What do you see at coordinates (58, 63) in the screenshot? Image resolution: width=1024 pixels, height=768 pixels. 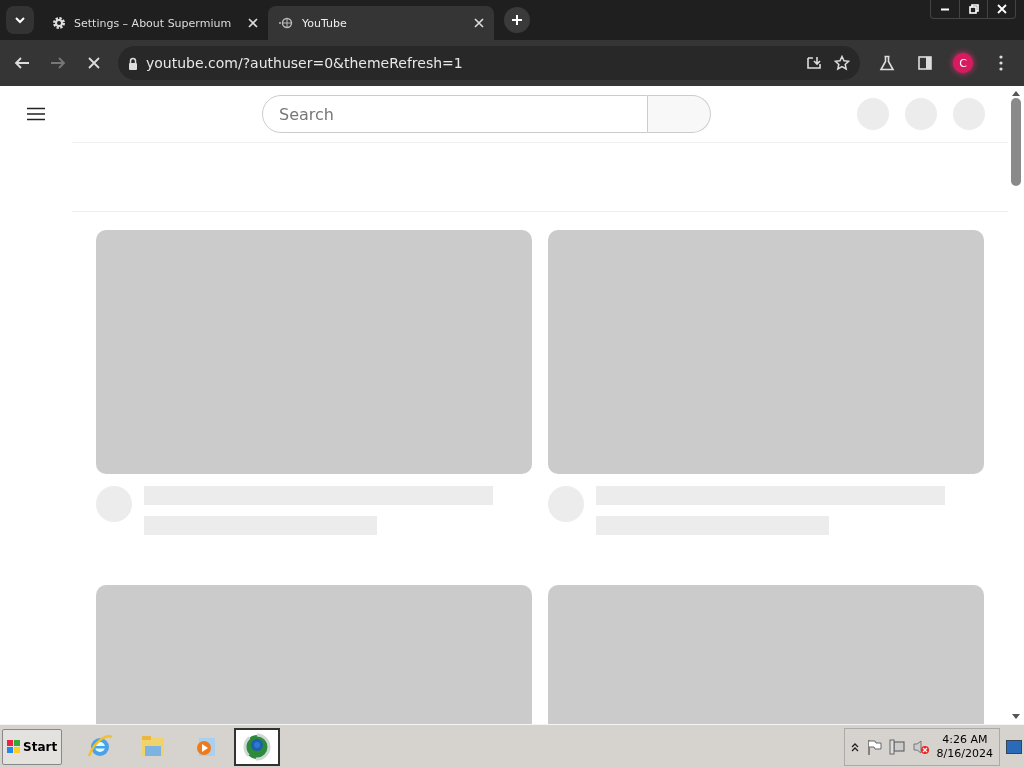 I see `forward-arrow-icon` at bounding box center [58, 63].